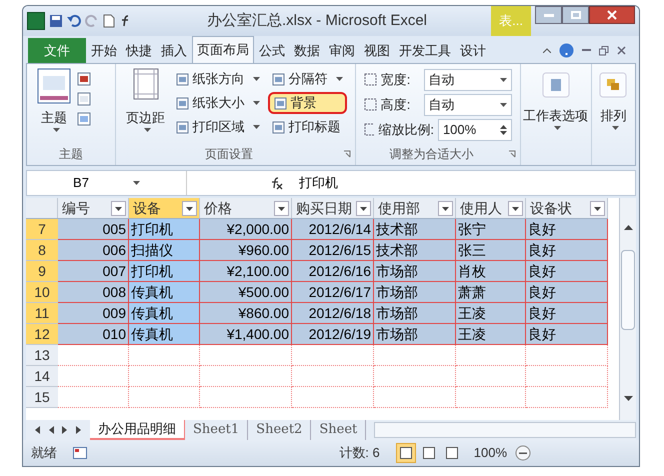 This screenshot has width=664, height=476. I want to click on maximize-icon, so click(575, 15).